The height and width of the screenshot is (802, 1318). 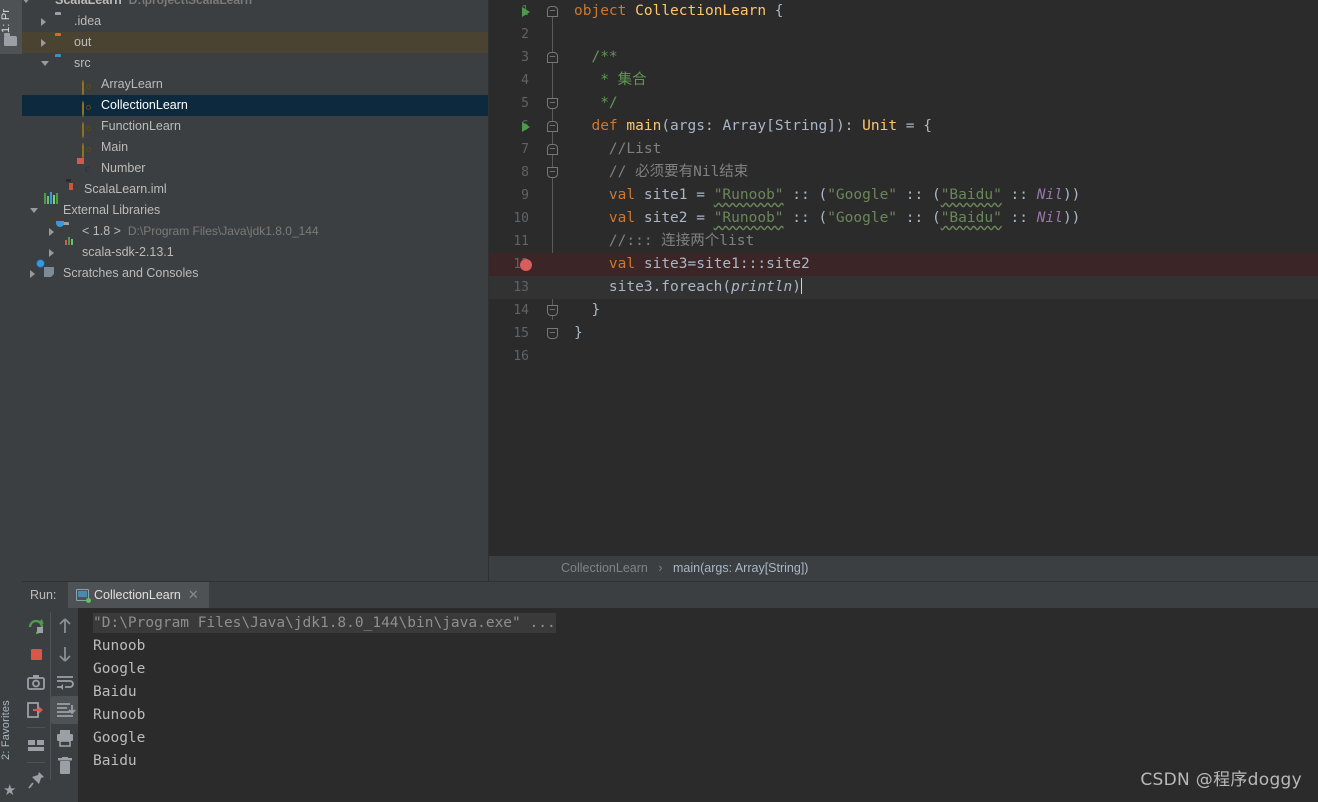 I want to click on tree-item-scala-sdk-2-13-1: scala-sdk-2.13.1, so click(x=255, y=250).